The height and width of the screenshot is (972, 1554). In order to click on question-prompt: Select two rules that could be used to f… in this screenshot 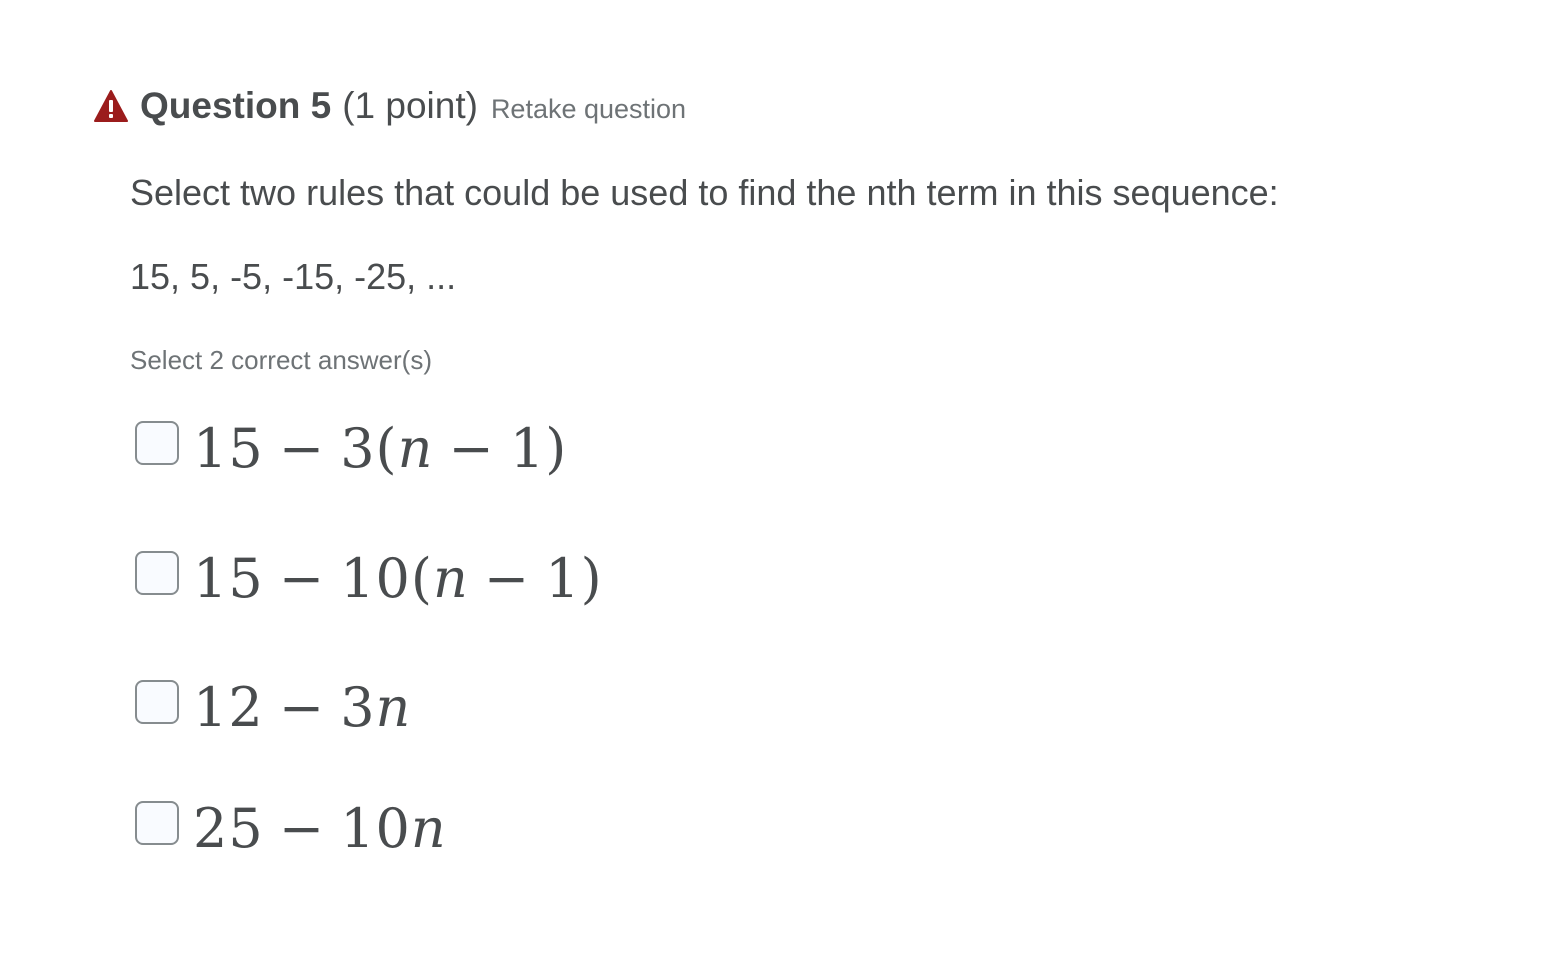, I will do `click(704, 192)`.